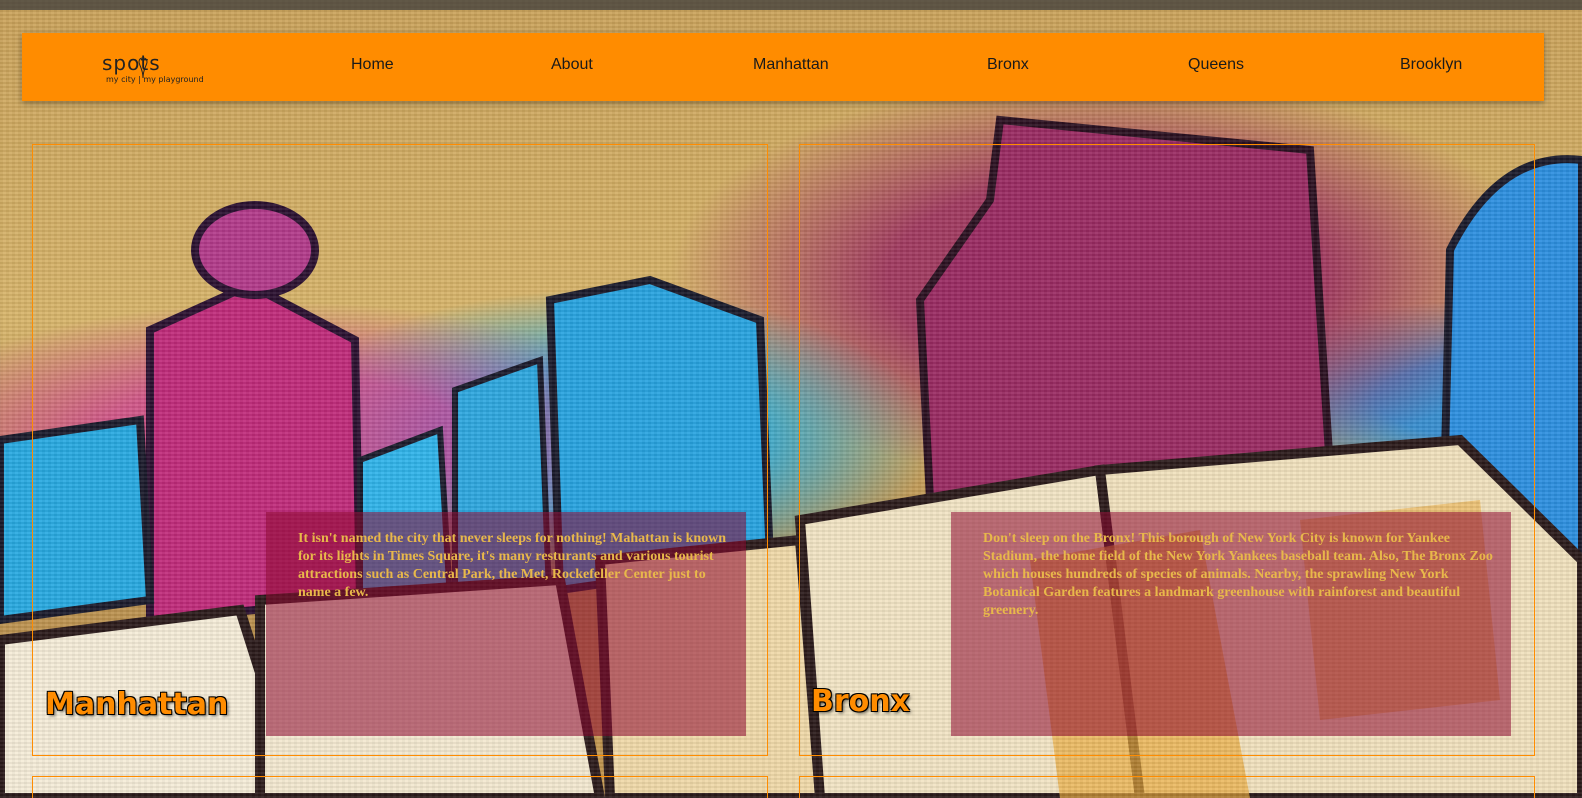 This screenshot has height=798, width=1582. I want to click on nav-manhattan: Manhattan, so click(791, 65).